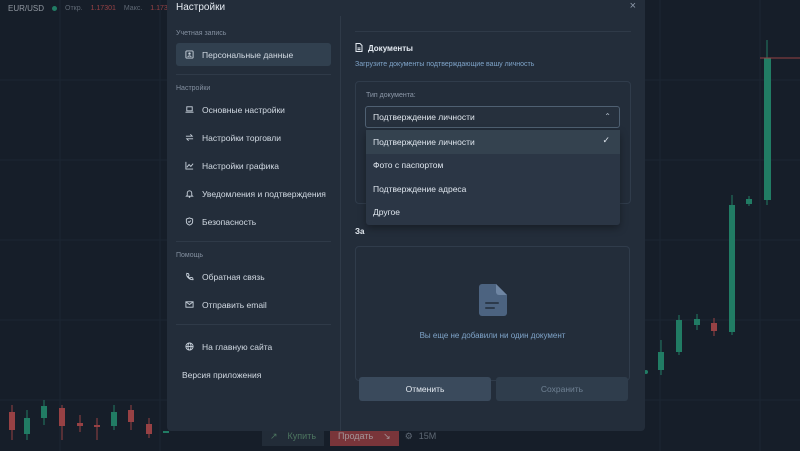 The height and width of the screenshot is (451, 800). What do you see at coordinates (189, 222) in the screenshot?
I see `shield-icon` at bounding box center [189, 222].